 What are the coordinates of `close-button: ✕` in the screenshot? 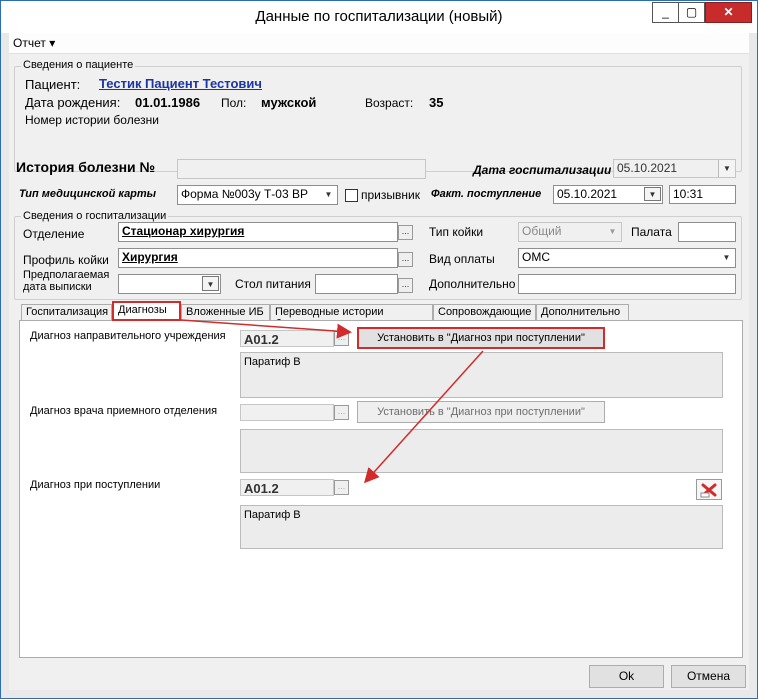 It's located at (728, 12).